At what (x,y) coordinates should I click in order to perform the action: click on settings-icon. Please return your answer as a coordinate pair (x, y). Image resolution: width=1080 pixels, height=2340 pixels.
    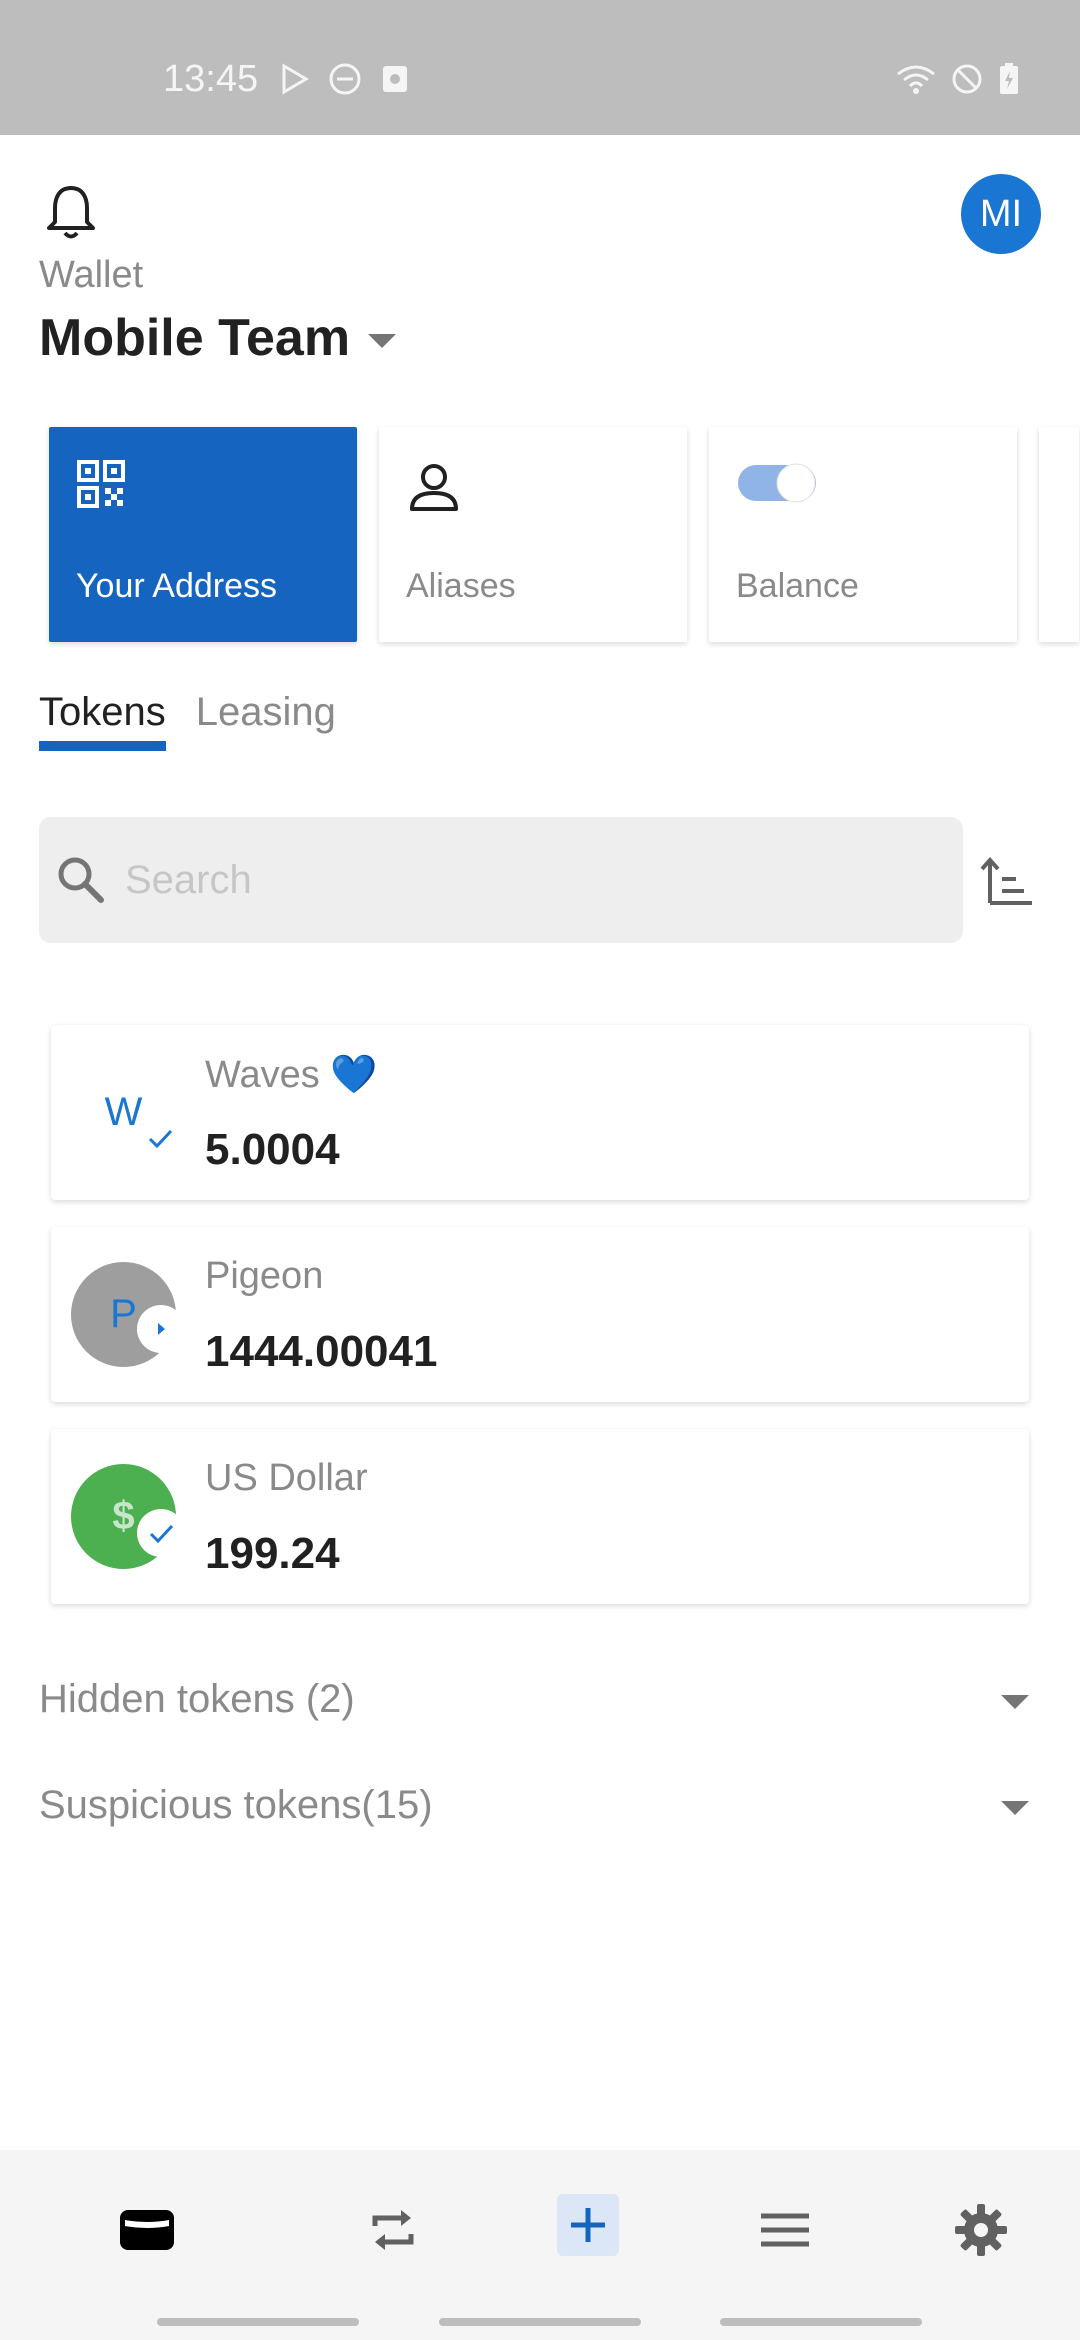
    Looking at the image, I should click on (981, 2230).